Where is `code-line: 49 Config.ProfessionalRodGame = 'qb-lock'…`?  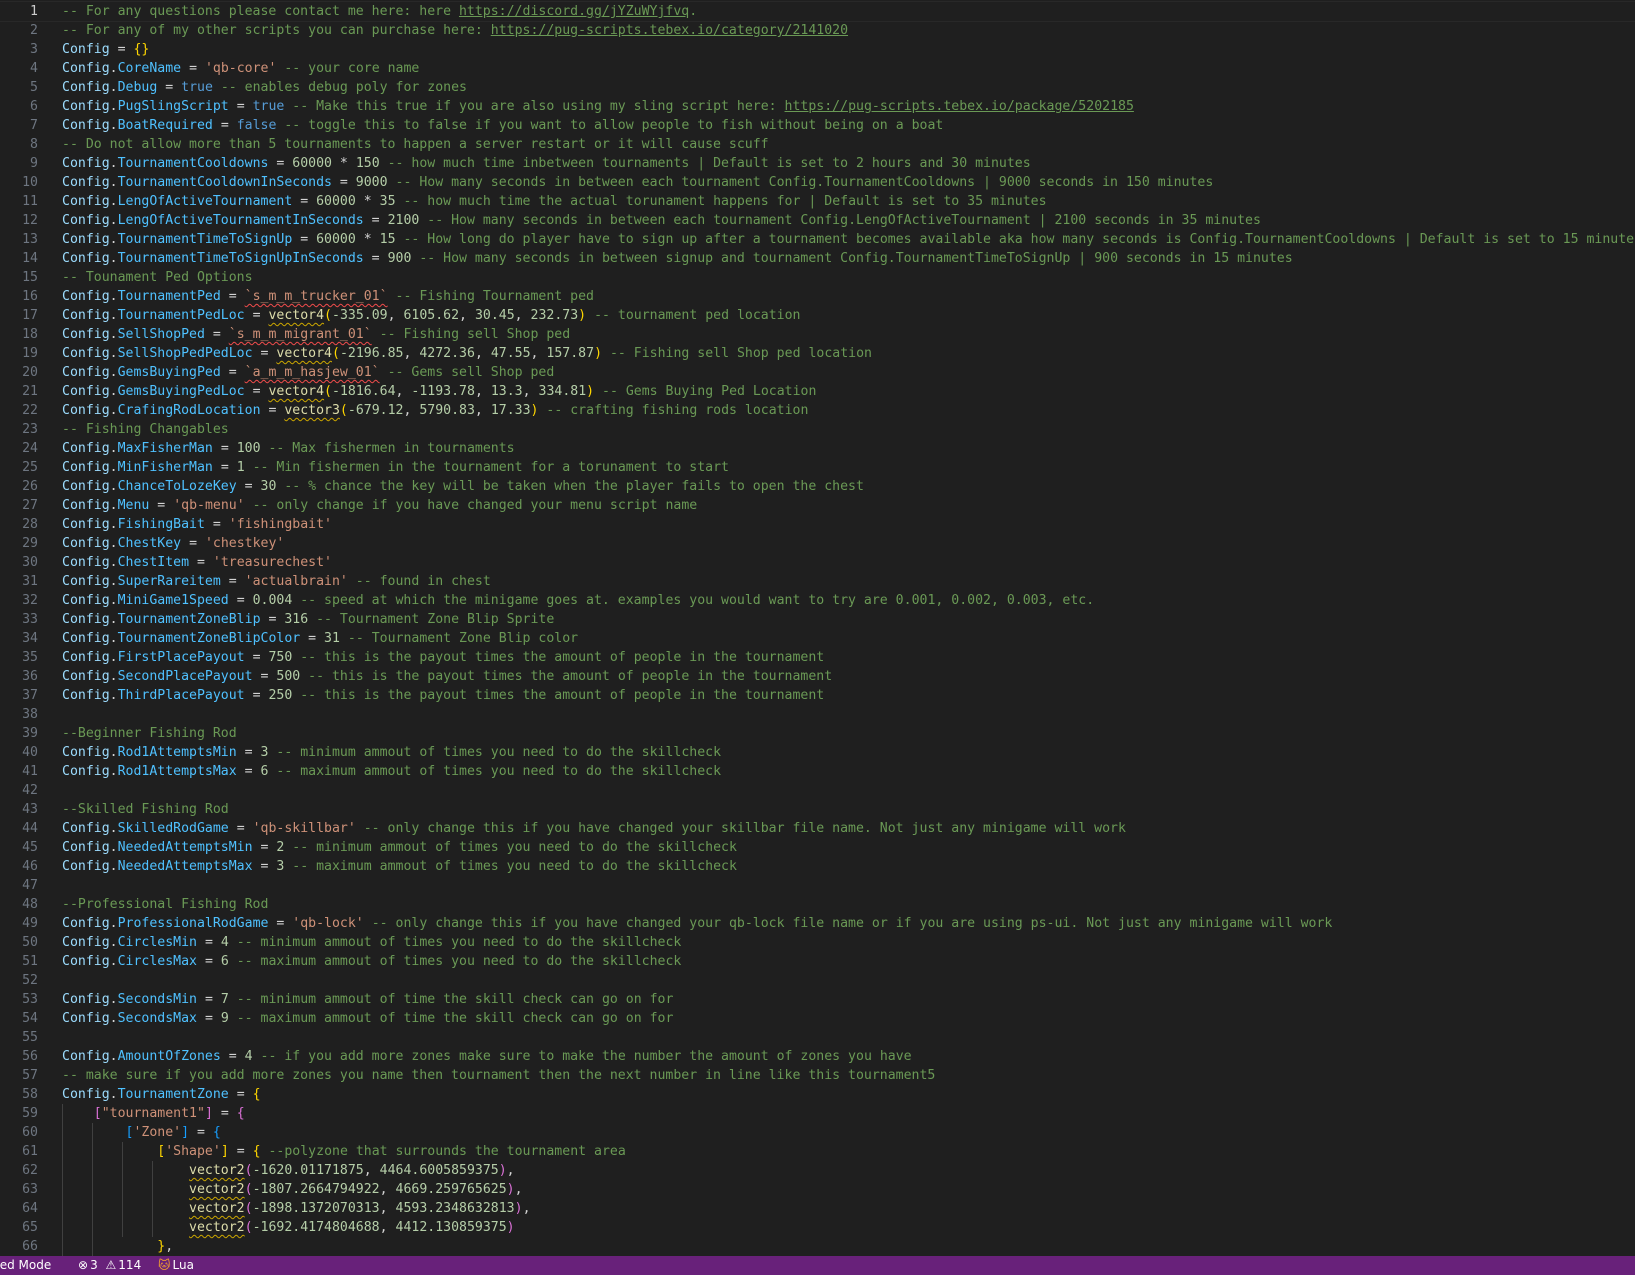 code-line: 49 Config.ProfessionalRodGame = 'qb-lock'… is located at coordinates (817, 923).